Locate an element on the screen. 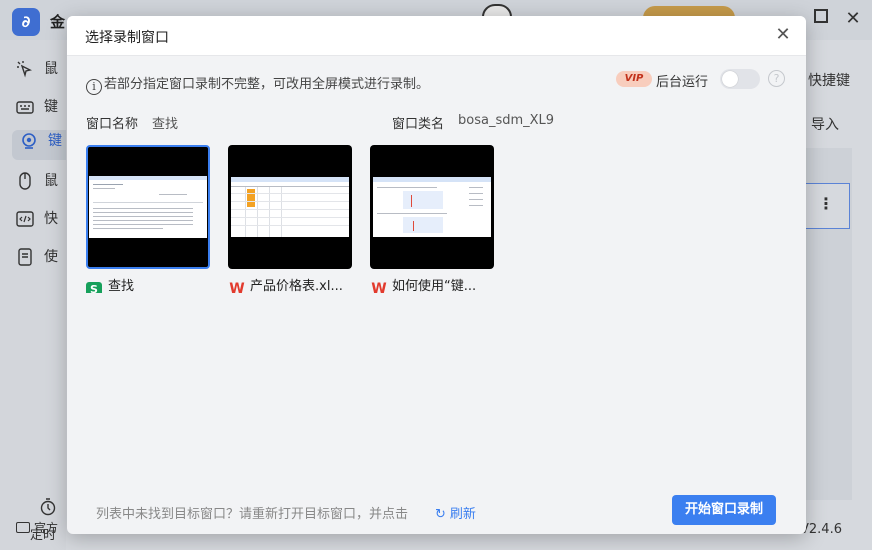 This screenshot has width=872, height=550. dialog-footer: 列表中未找到目标窗口？请重新打开目标窗口，并点击 ↻ 刷新 开始窗口录制 is located at coordinates (436, 511).